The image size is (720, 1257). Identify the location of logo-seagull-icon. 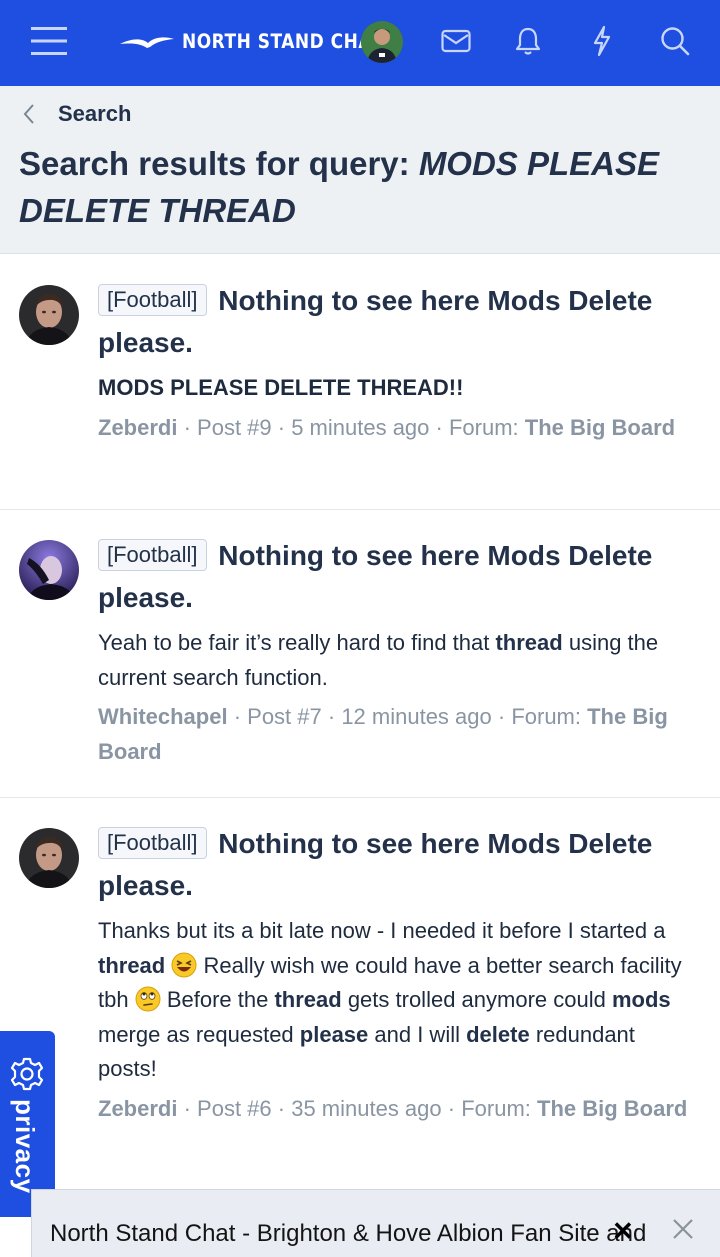
(147, 42).